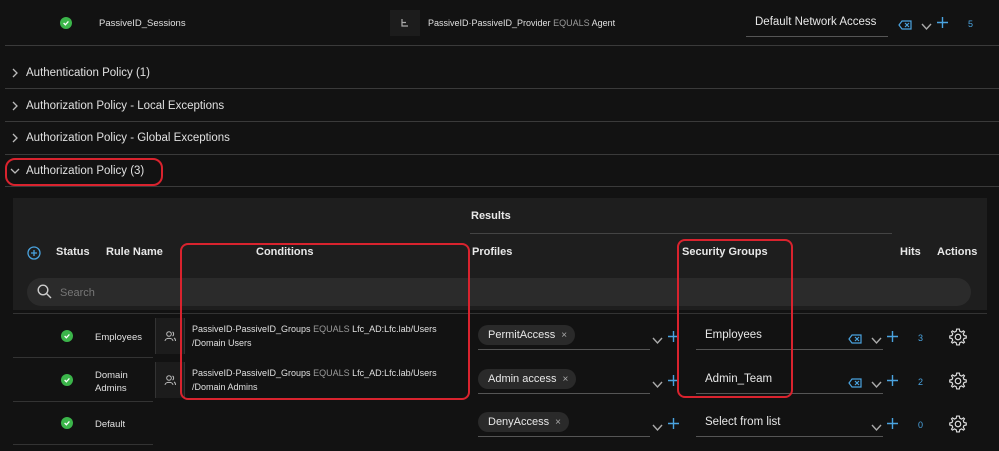  Describe the element at coordinates (971, 24) in the screenshot. I see `hits-count: 5` at that location.